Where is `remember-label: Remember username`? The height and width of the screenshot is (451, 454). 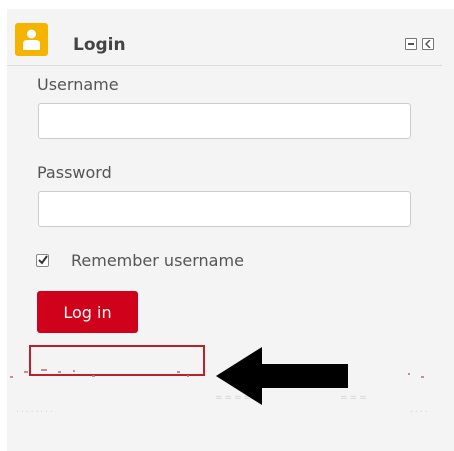 remember-label: Remember username is located at coordinates (157, 260).